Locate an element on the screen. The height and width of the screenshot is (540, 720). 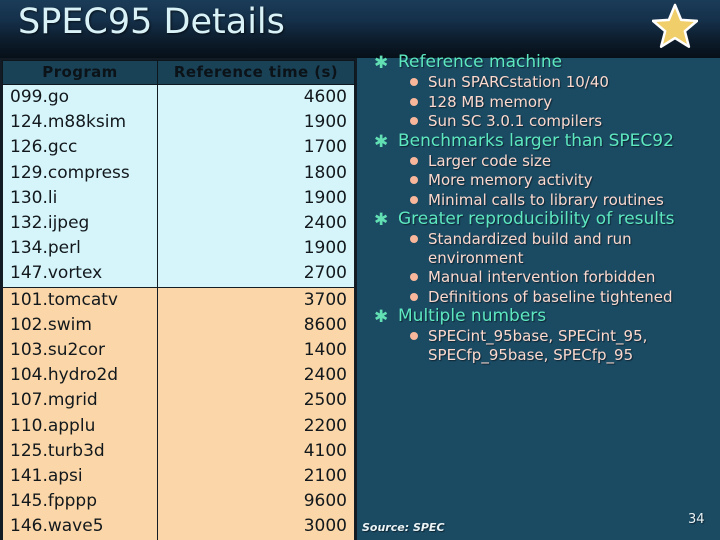
bullet-item-level2: Minimal calls to library routines is located at coordinates (555, 200).